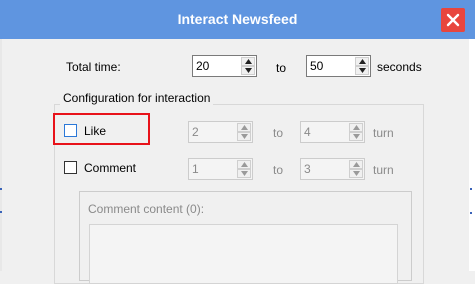 The height and width of the screenshot is (284, 475). What do you see at coordinates (472, 155) in the screenshot?
I see `right-edge` at bounding box center [472, 155].